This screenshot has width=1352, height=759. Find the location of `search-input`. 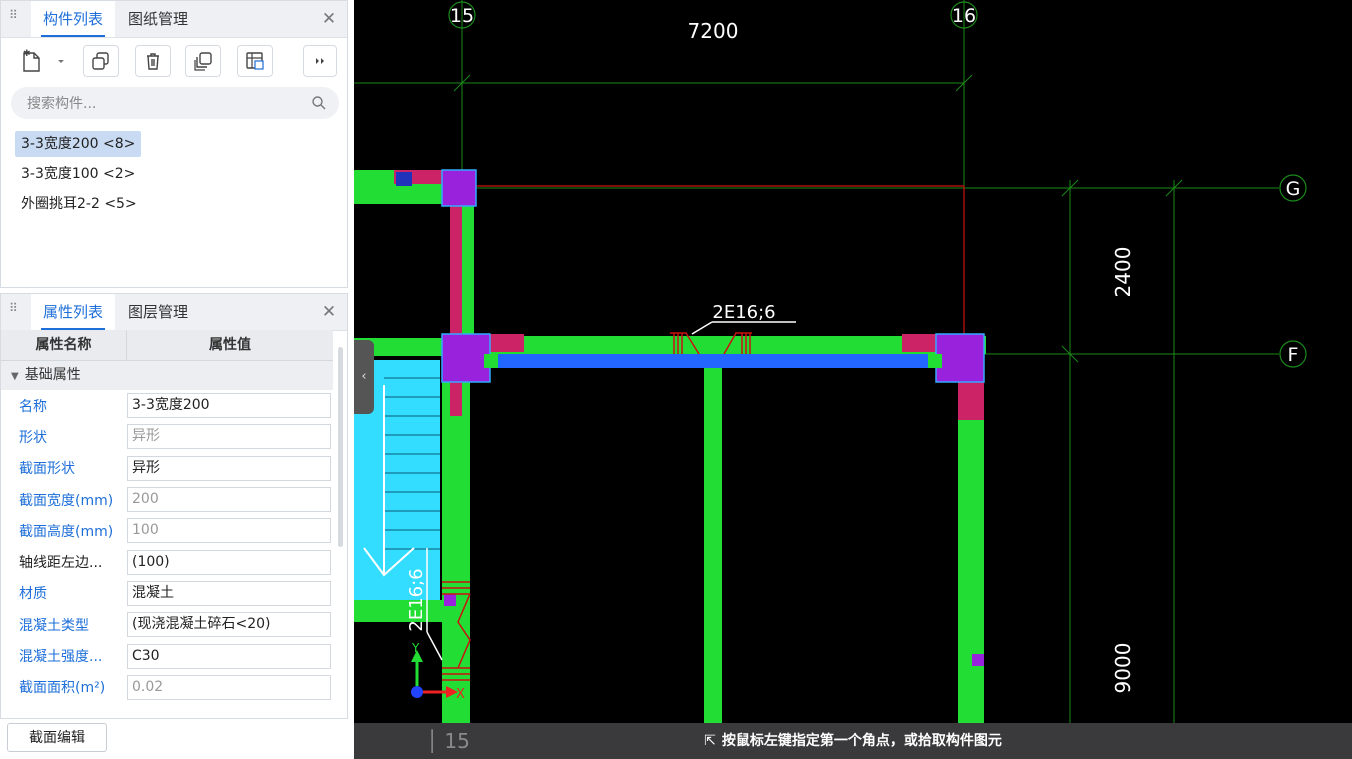

search-input is located at coordinates (157, 104).